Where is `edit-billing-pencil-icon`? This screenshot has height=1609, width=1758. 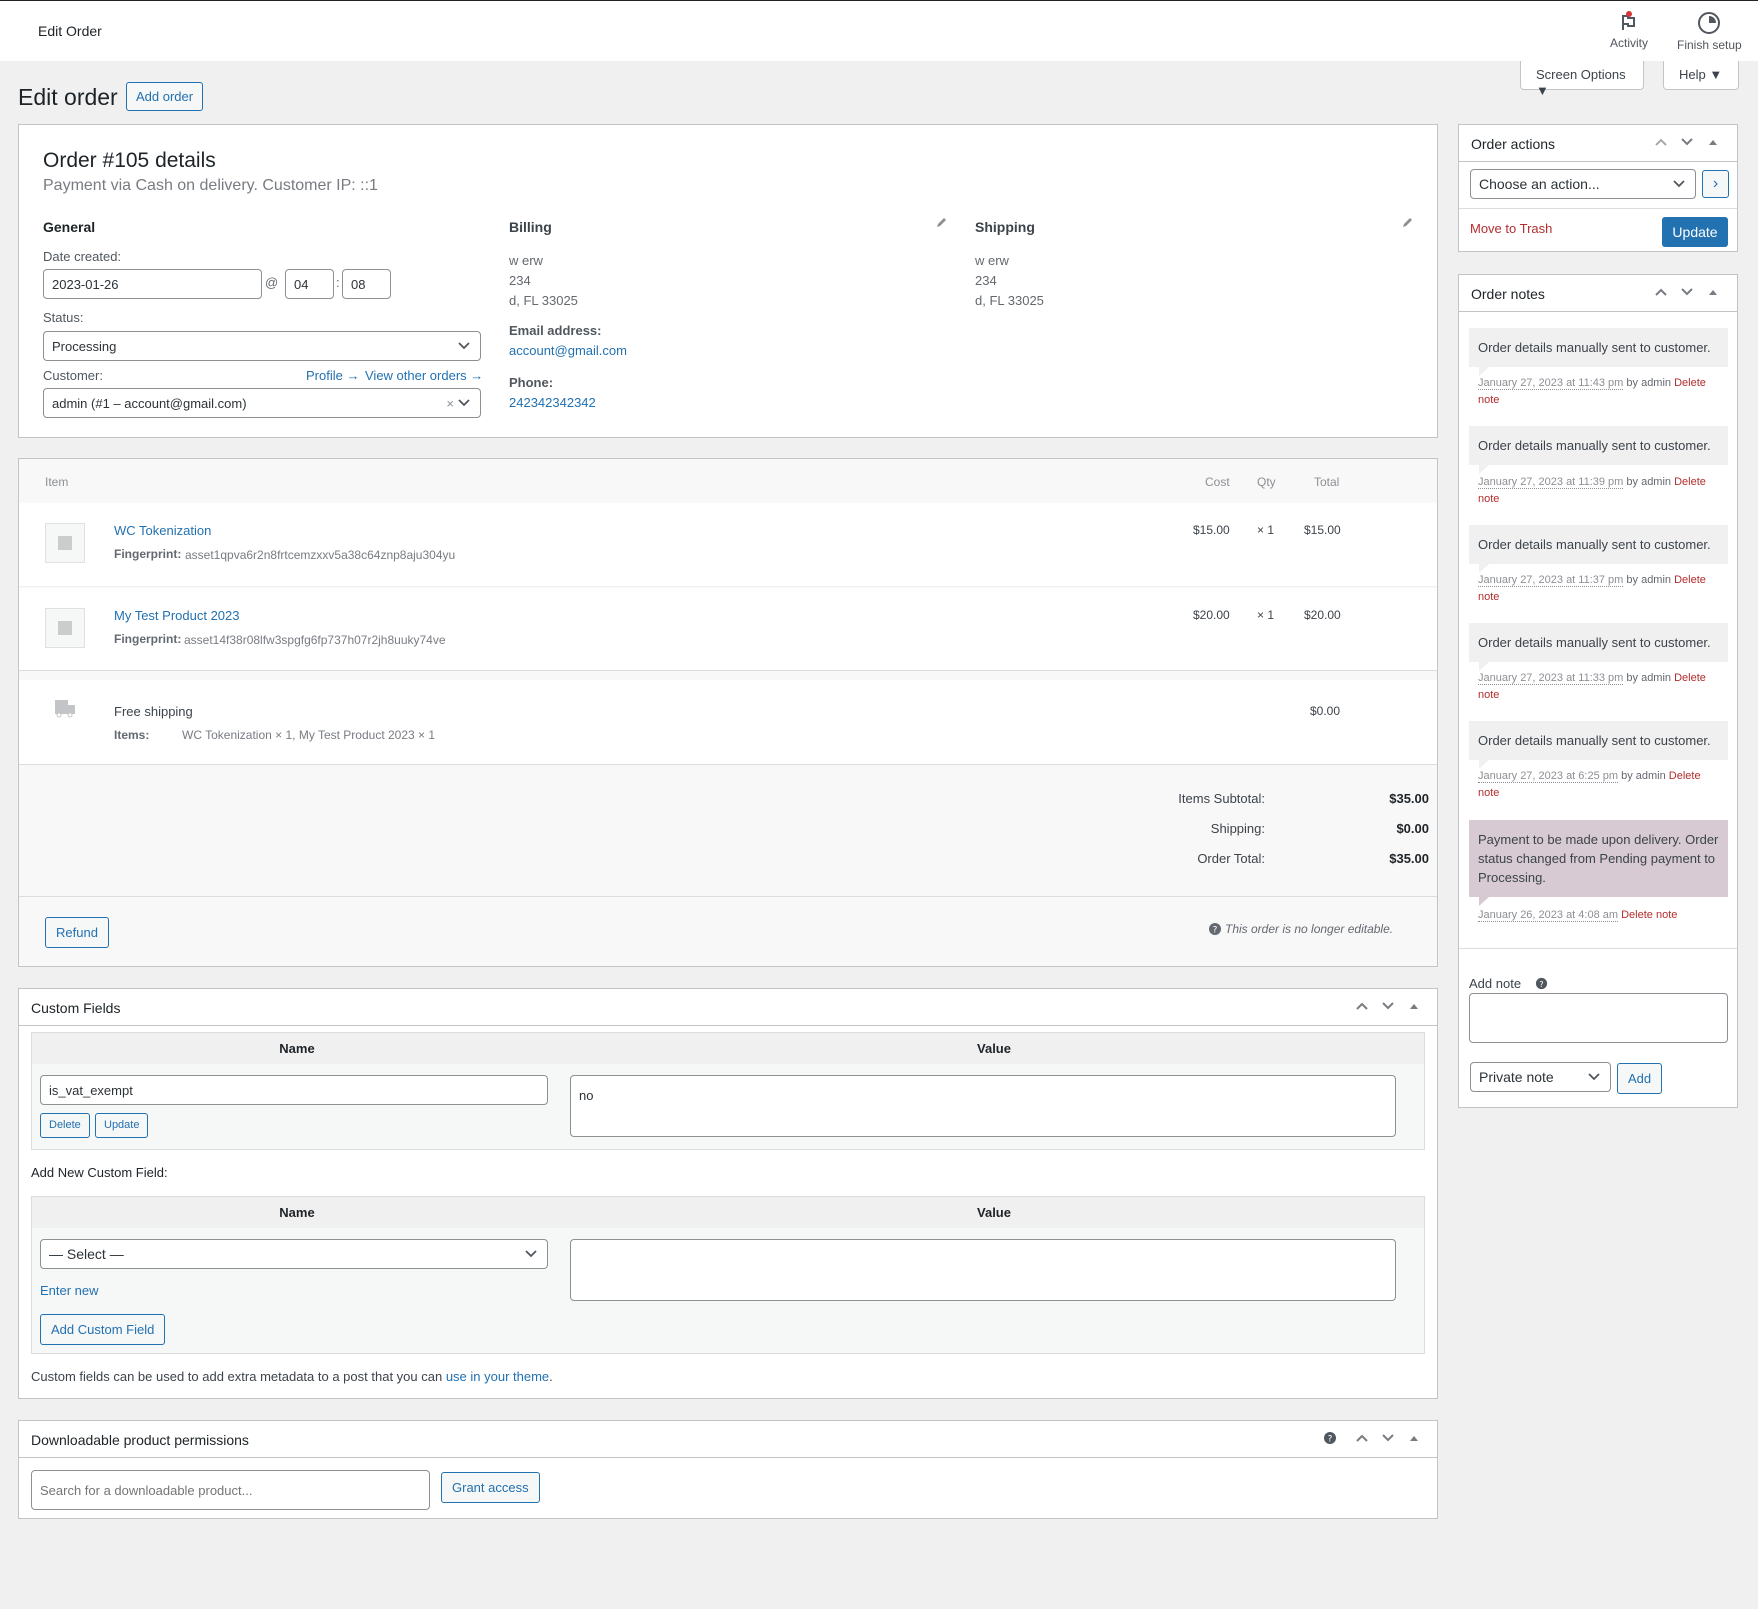
edit-billing-pencil-icon is located at coordinates (941, 223).